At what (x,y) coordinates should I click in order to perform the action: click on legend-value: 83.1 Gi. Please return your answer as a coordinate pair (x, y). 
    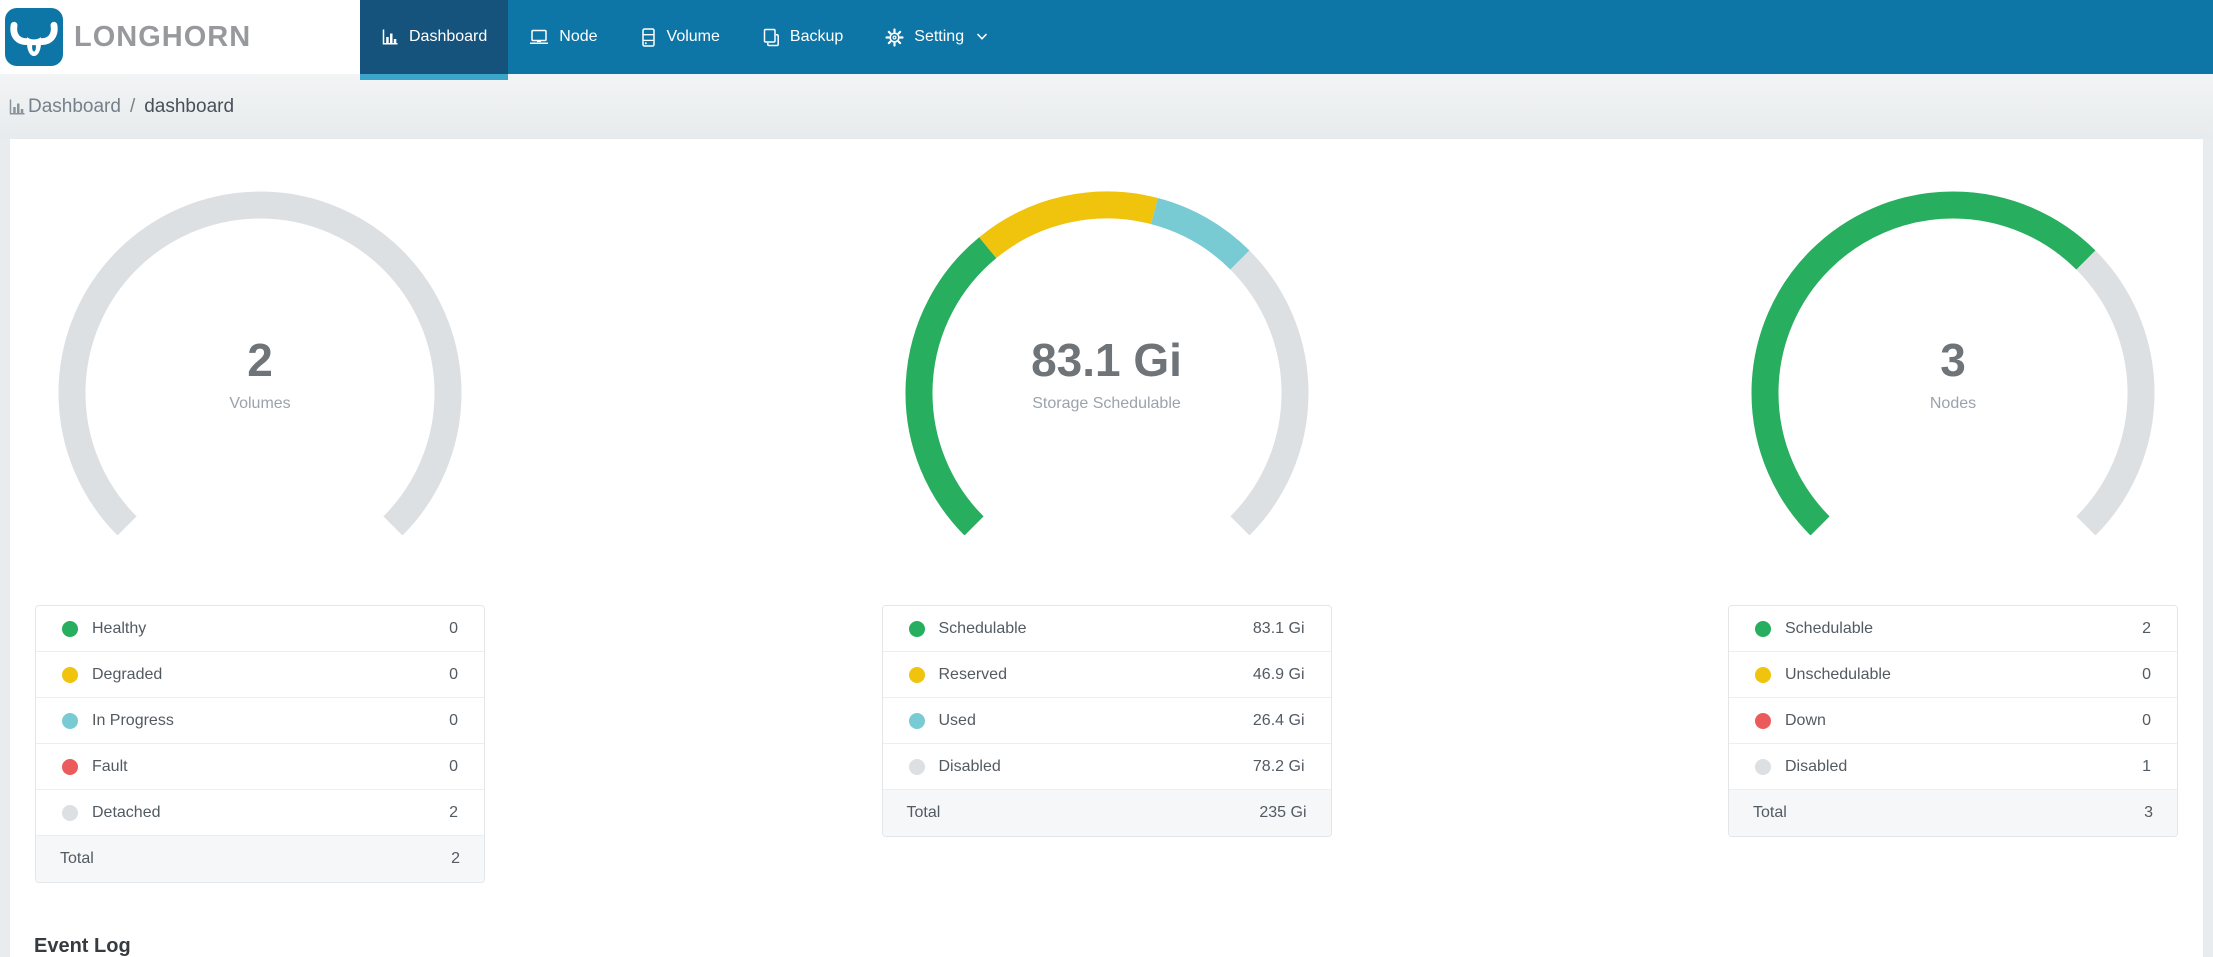
    Looking at the image, I should click on (1278, 628).